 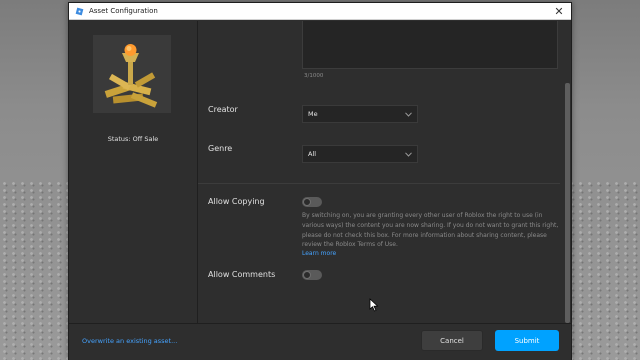 I want to click on asset-thumbnail, so click(x=132, y=74).